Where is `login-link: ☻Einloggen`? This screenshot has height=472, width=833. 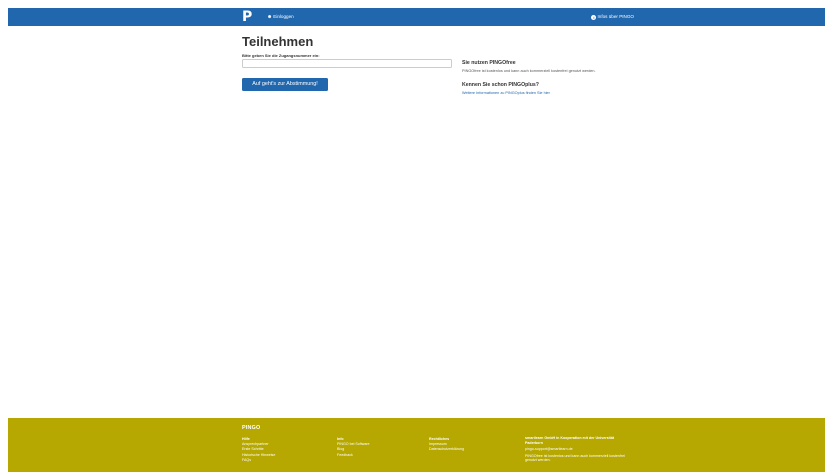 login-link: ☻Einloggen is located at coordinates (280, 17).